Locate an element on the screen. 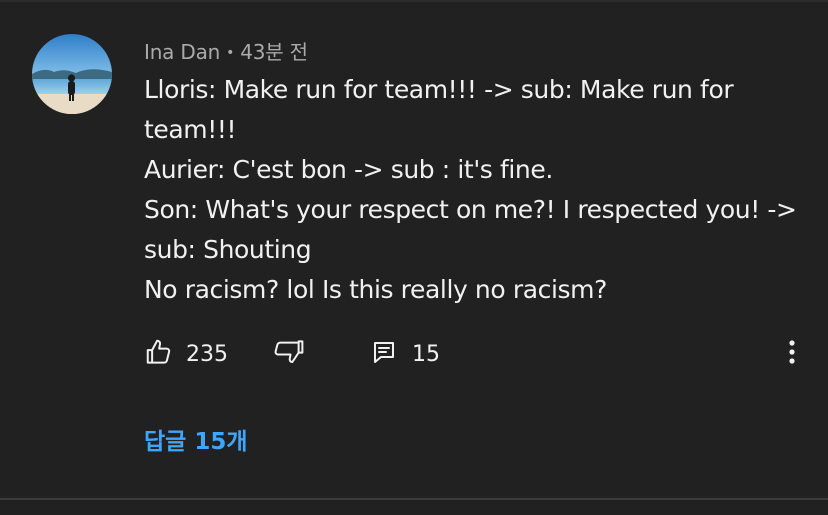  comment-actions: 235 15 is located at coordinates (414, 354).